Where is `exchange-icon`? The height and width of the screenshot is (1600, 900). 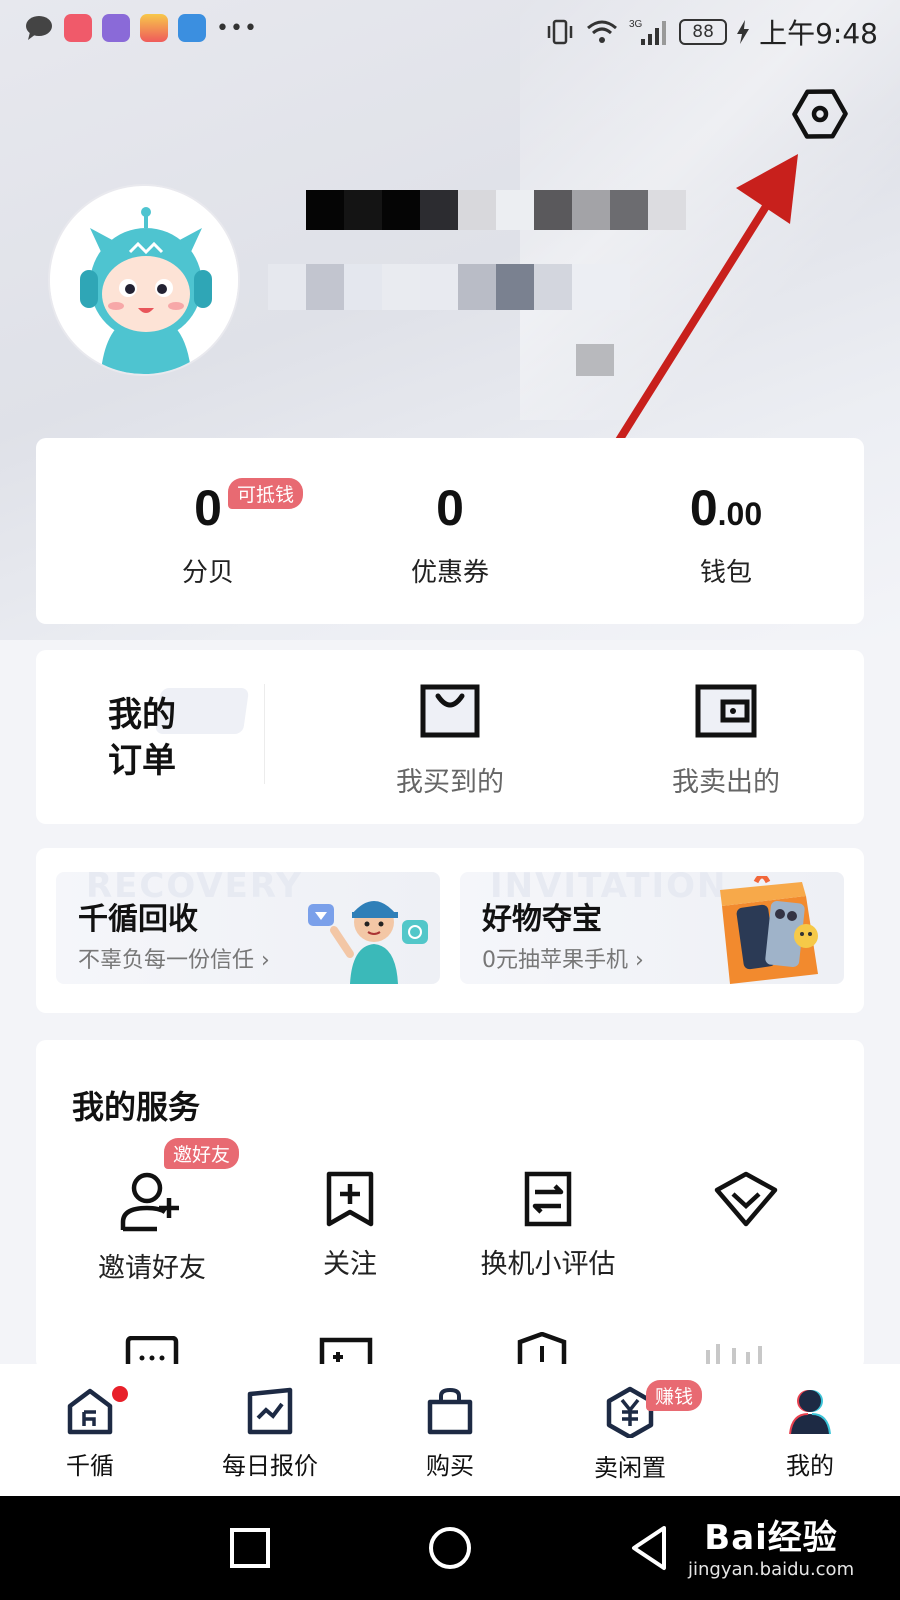 exchange-icon is located at coordinates (548, 1199).